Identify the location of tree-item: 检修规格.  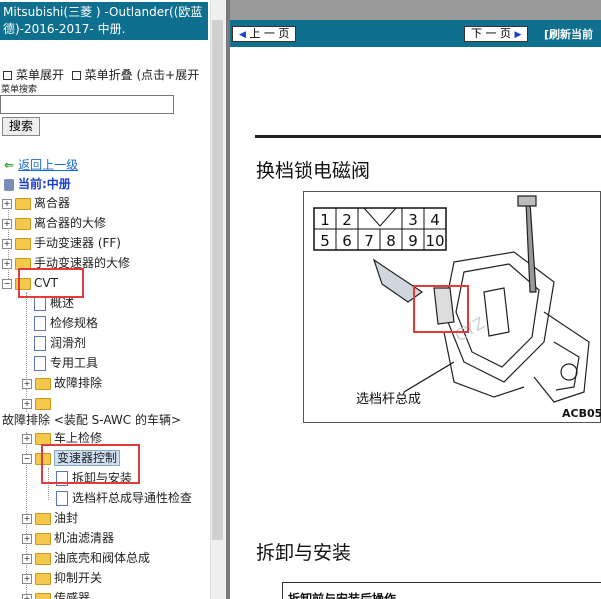
(60, 323).